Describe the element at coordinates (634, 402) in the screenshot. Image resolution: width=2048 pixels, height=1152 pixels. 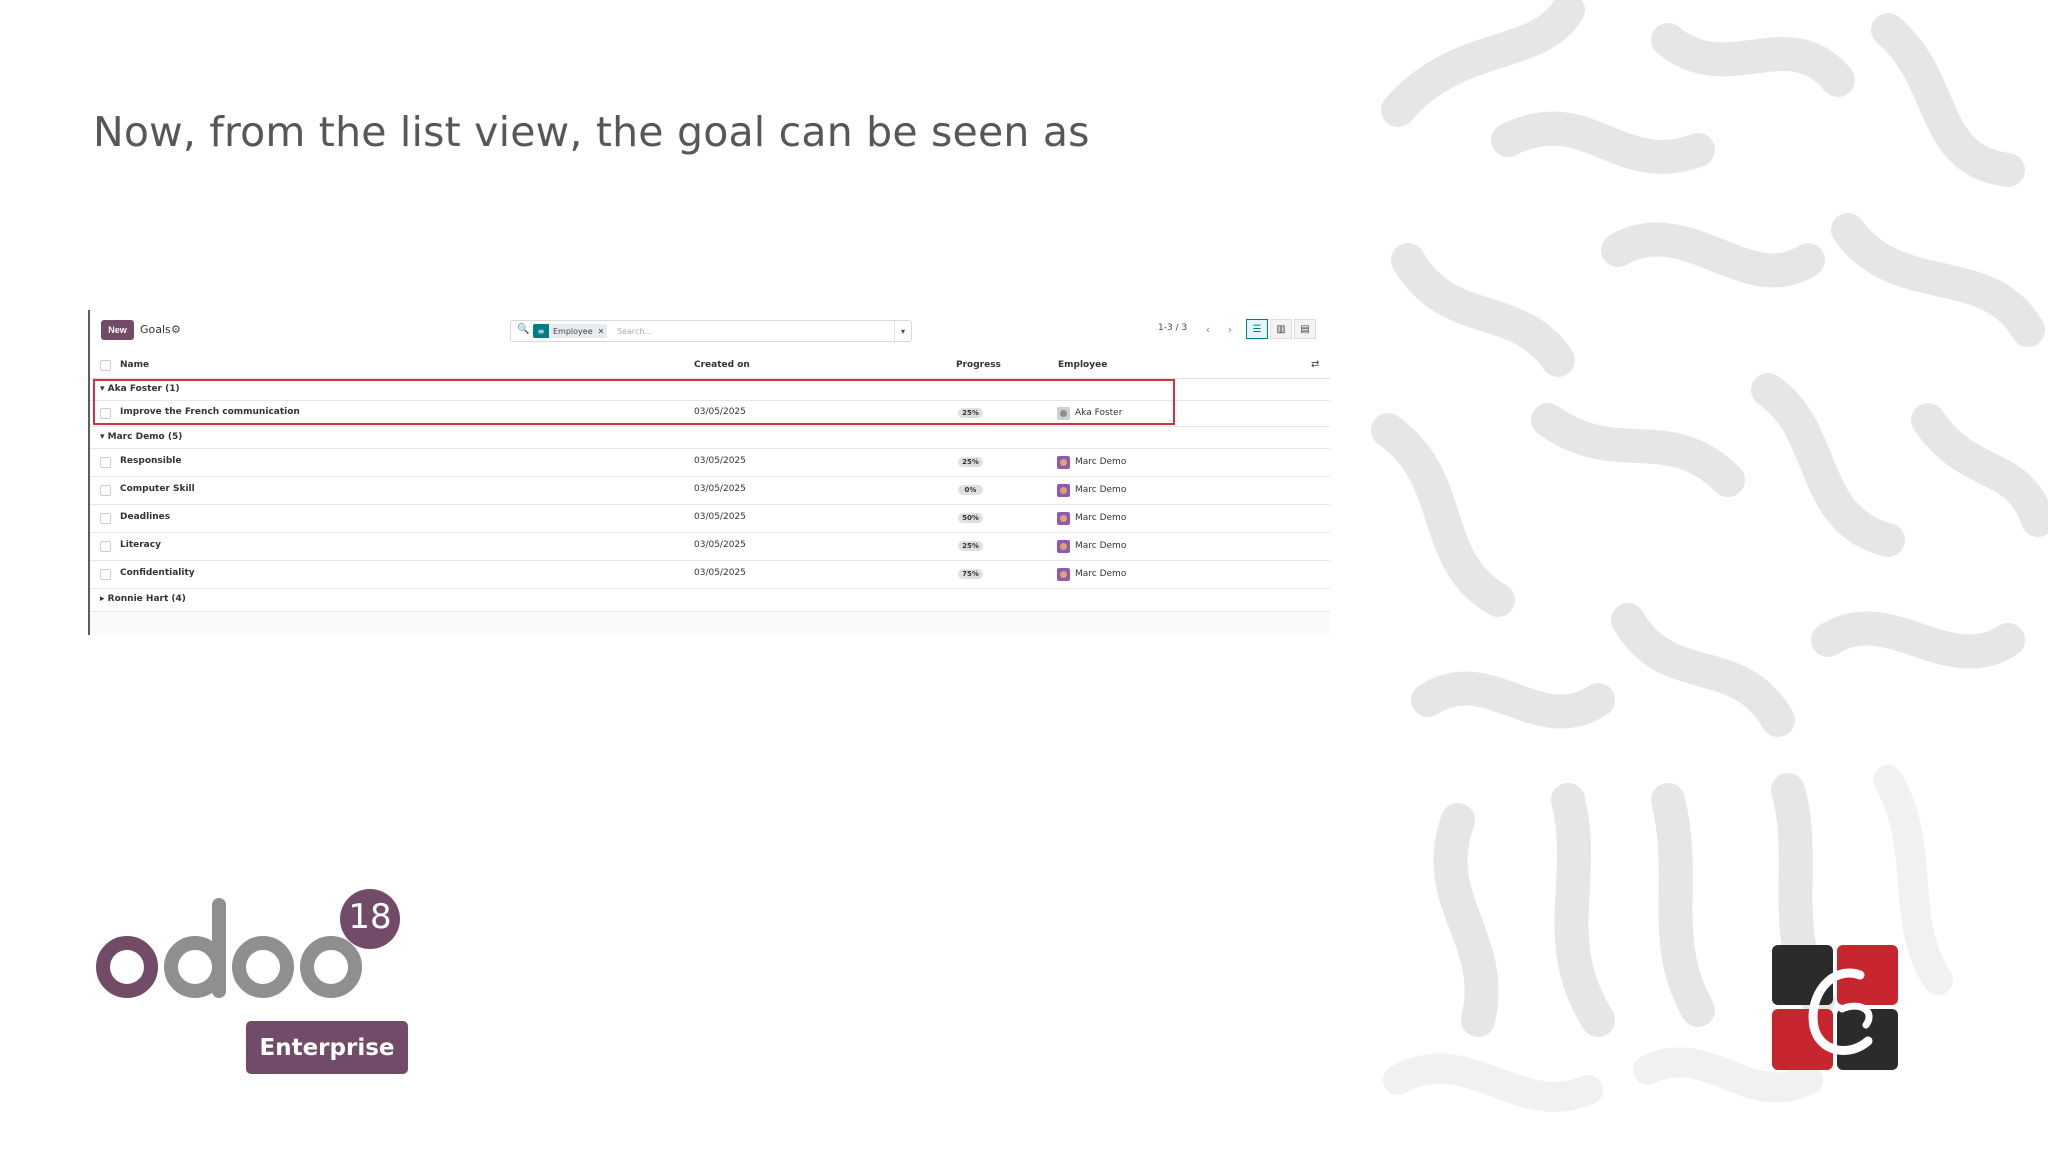
I see `highlight-box` at that location.